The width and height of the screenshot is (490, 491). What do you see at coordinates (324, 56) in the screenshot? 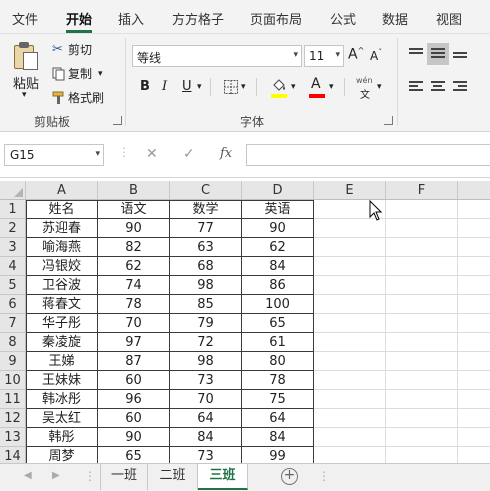
I see `font-size-select: 11 ▾` at bounding box center [324, 56].